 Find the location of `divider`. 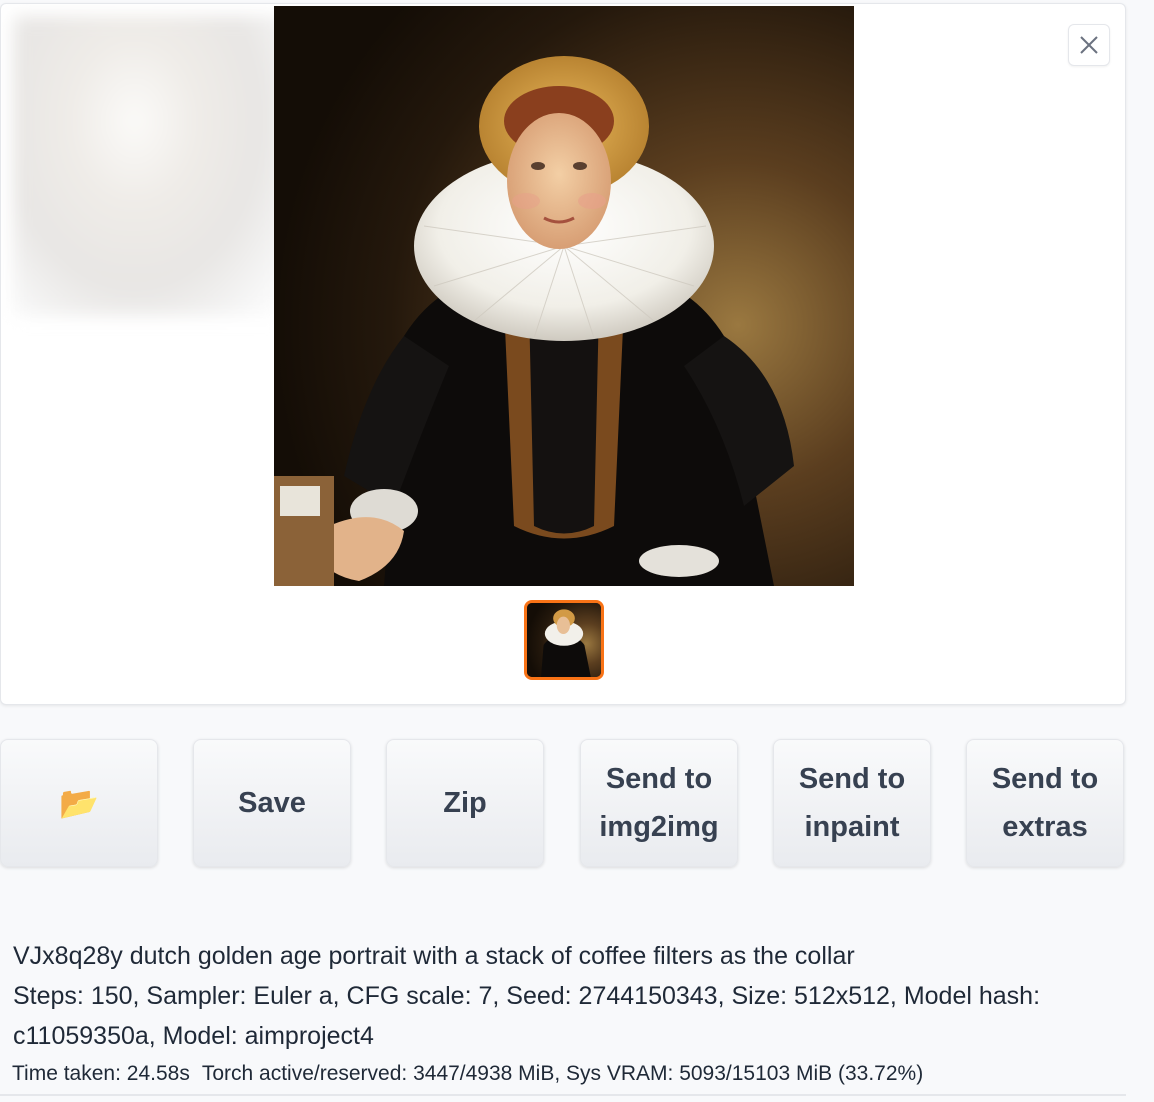

divider is located at coordinates (563, 1095).